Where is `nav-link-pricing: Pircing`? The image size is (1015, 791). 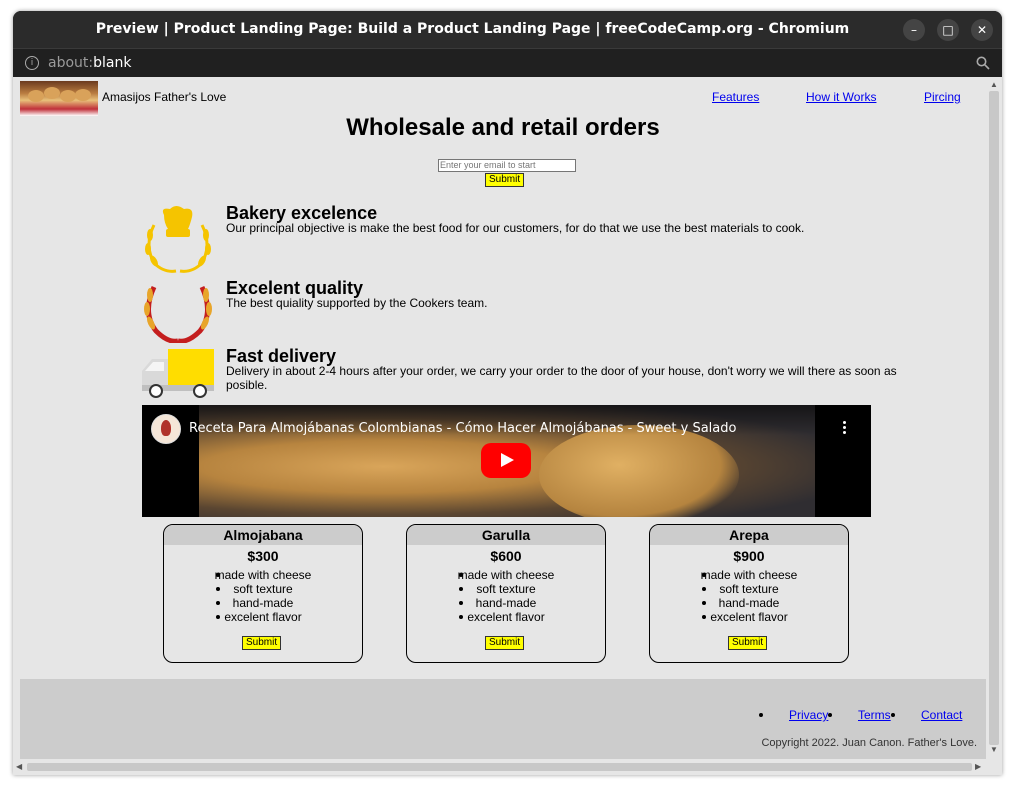
nav-link-pricing: Pircing is located at coordinates (942, 97).